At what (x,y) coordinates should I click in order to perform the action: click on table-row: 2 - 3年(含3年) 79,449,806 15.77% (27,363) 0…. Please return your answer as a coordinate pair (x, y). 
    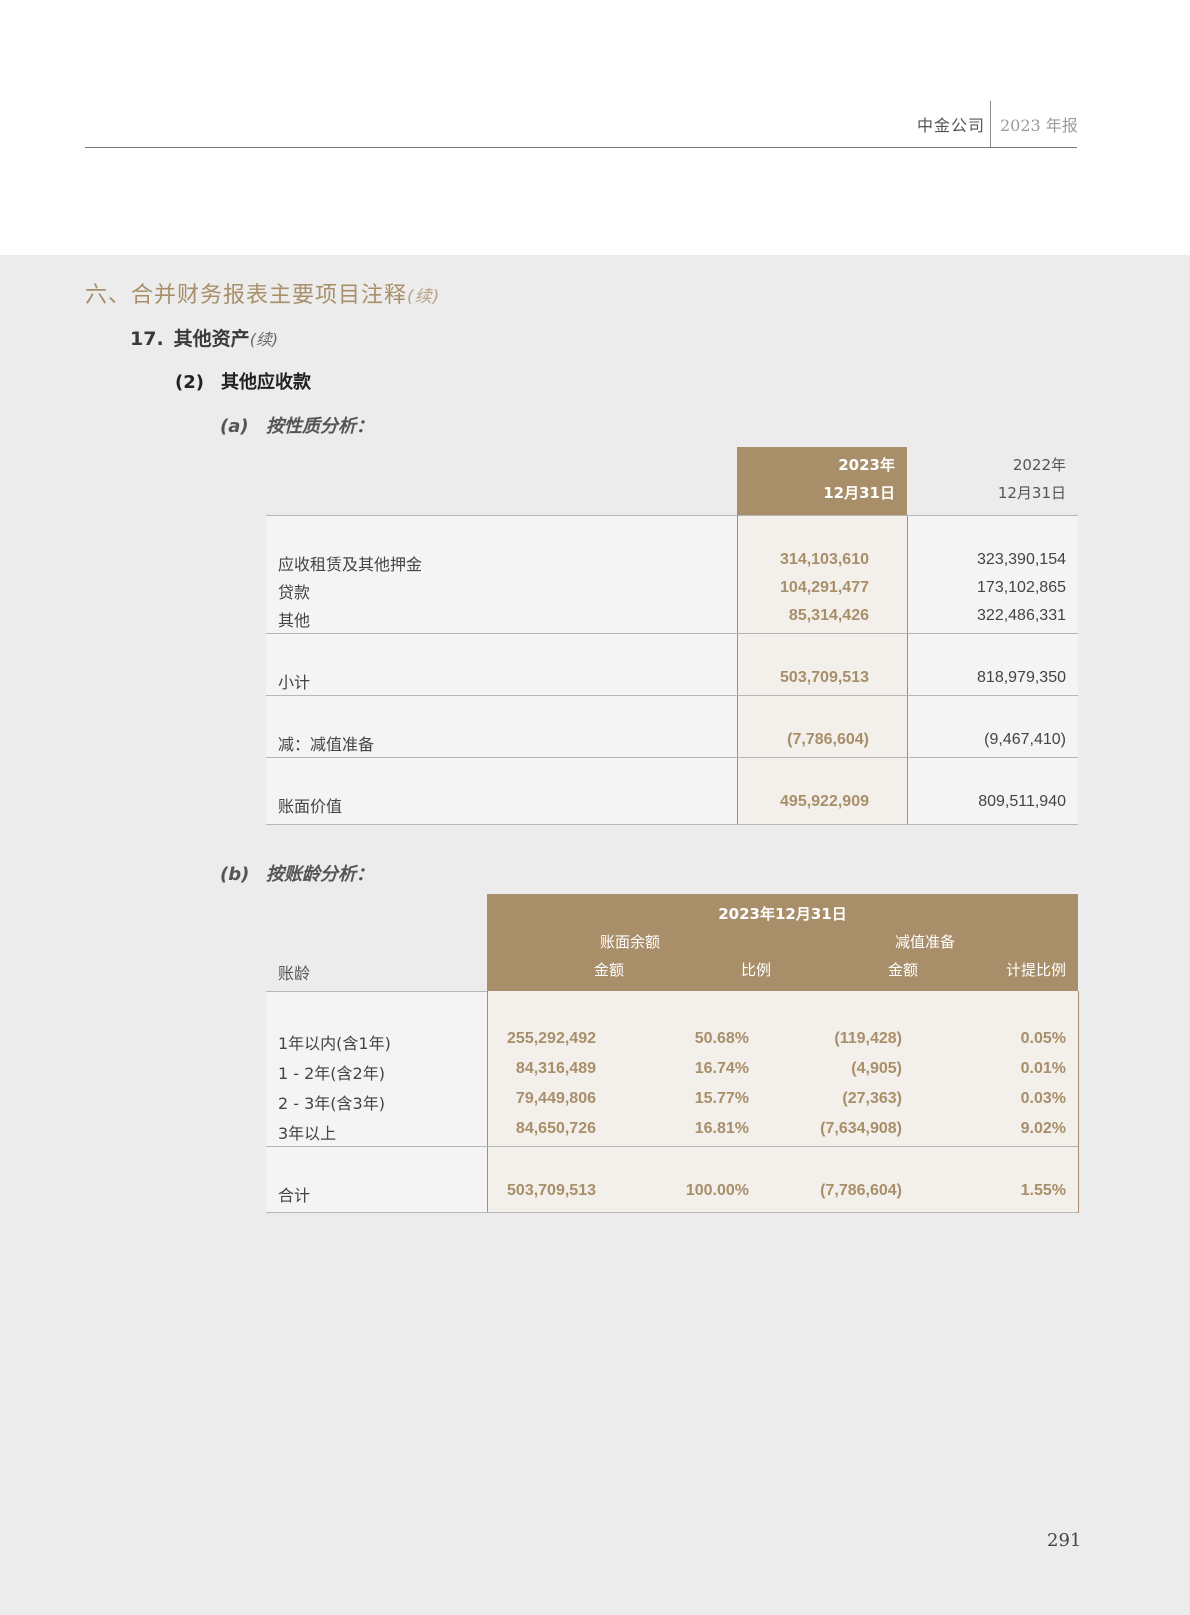
    Looking at the image, I should click on (672, 1101).